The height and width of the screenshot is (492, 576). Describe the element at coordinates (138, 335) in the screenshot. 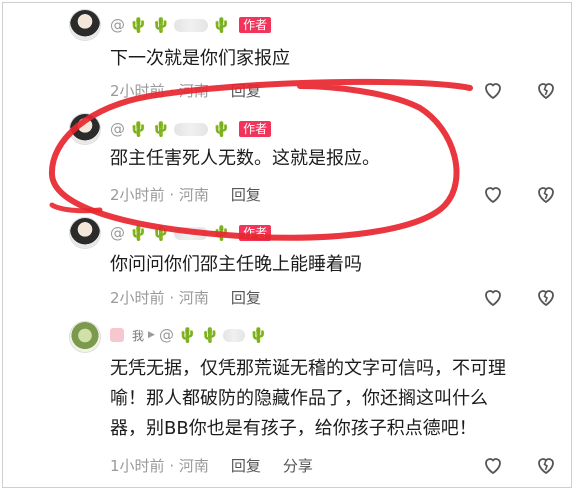

I see `me-label: 我` at that location.